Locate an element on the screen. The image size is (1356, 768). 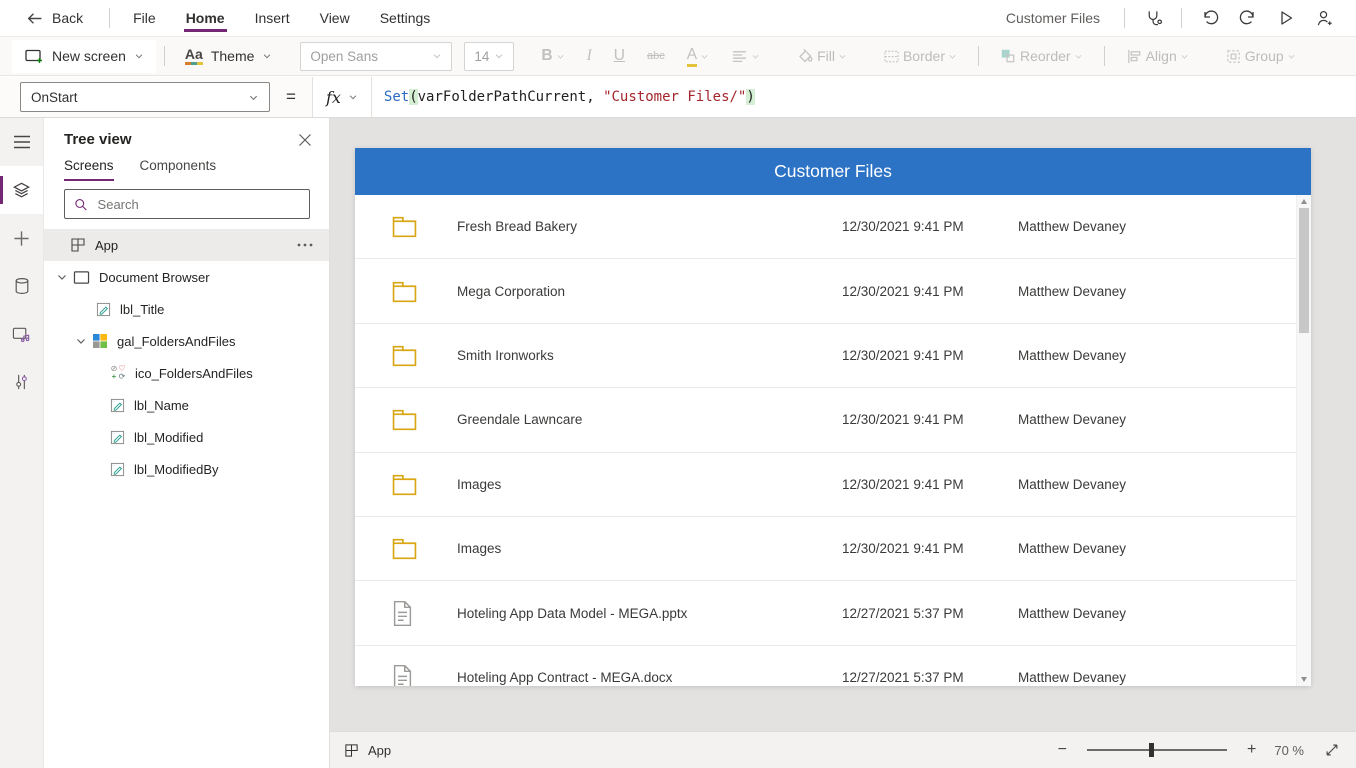
tree-item-lbl-name: lbl_Name is located at coordinates (186, 405).